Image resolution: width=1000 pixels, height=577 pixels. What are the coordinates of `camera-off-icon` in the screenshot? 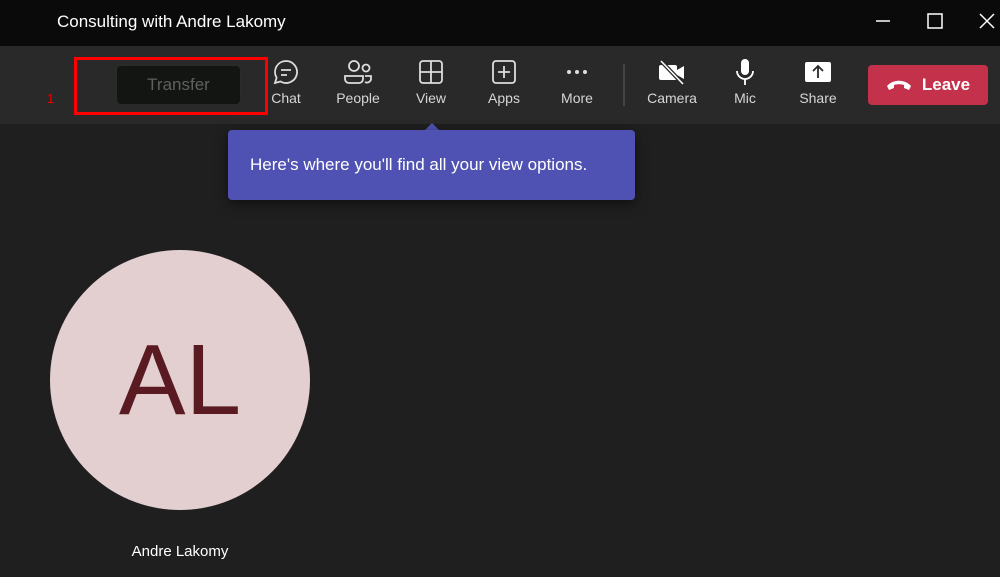 It's located at (672, 72).